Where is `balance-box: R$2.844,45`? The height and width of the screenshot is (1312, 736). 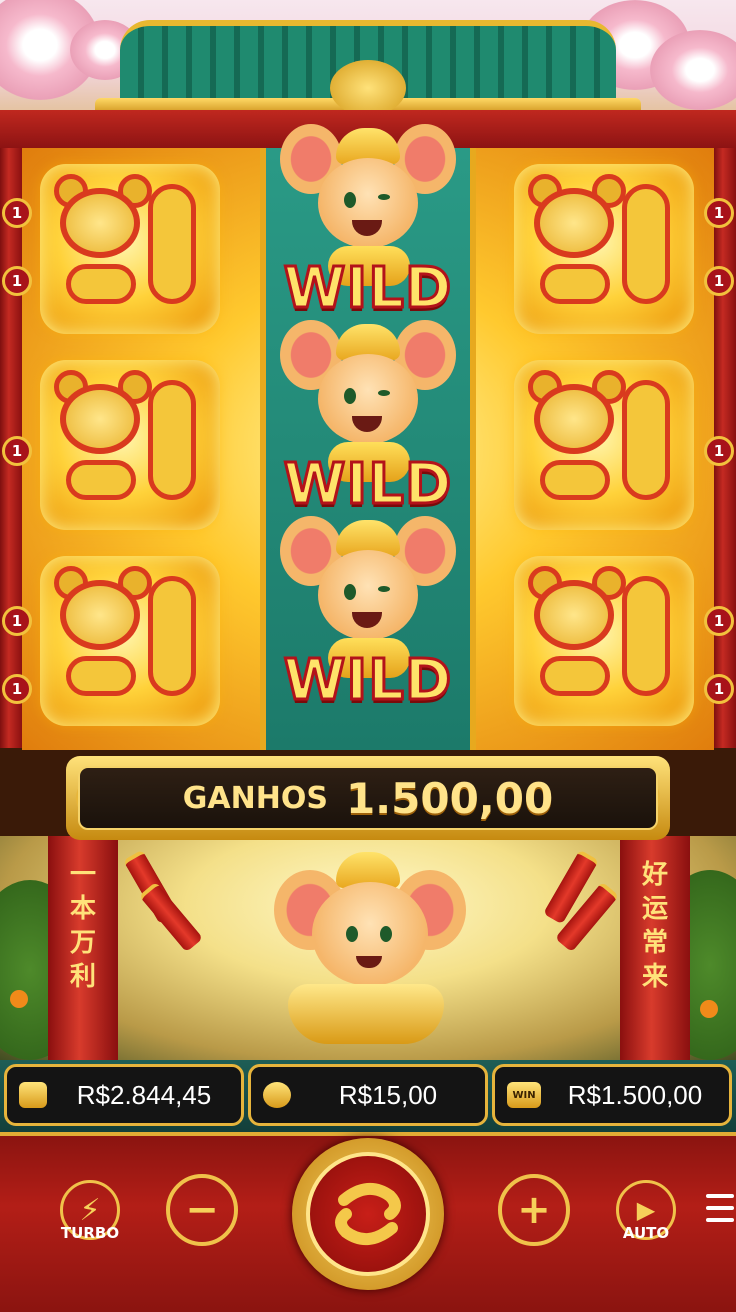 balance-box: R$2.844,45 is located at coordinates (124, 1095).